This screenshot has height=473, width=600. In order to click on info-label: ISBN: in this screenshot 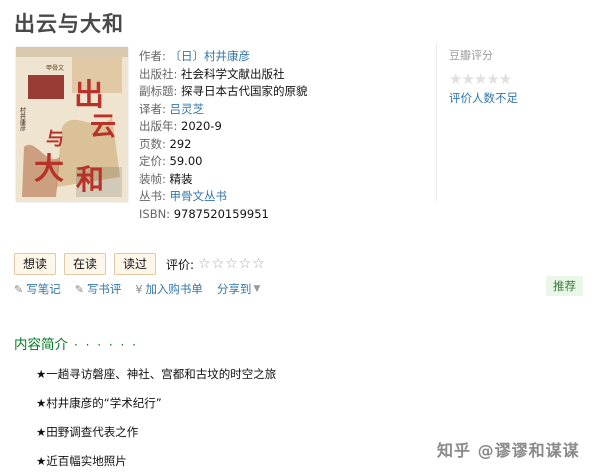, I will do `click(155, 213)`.